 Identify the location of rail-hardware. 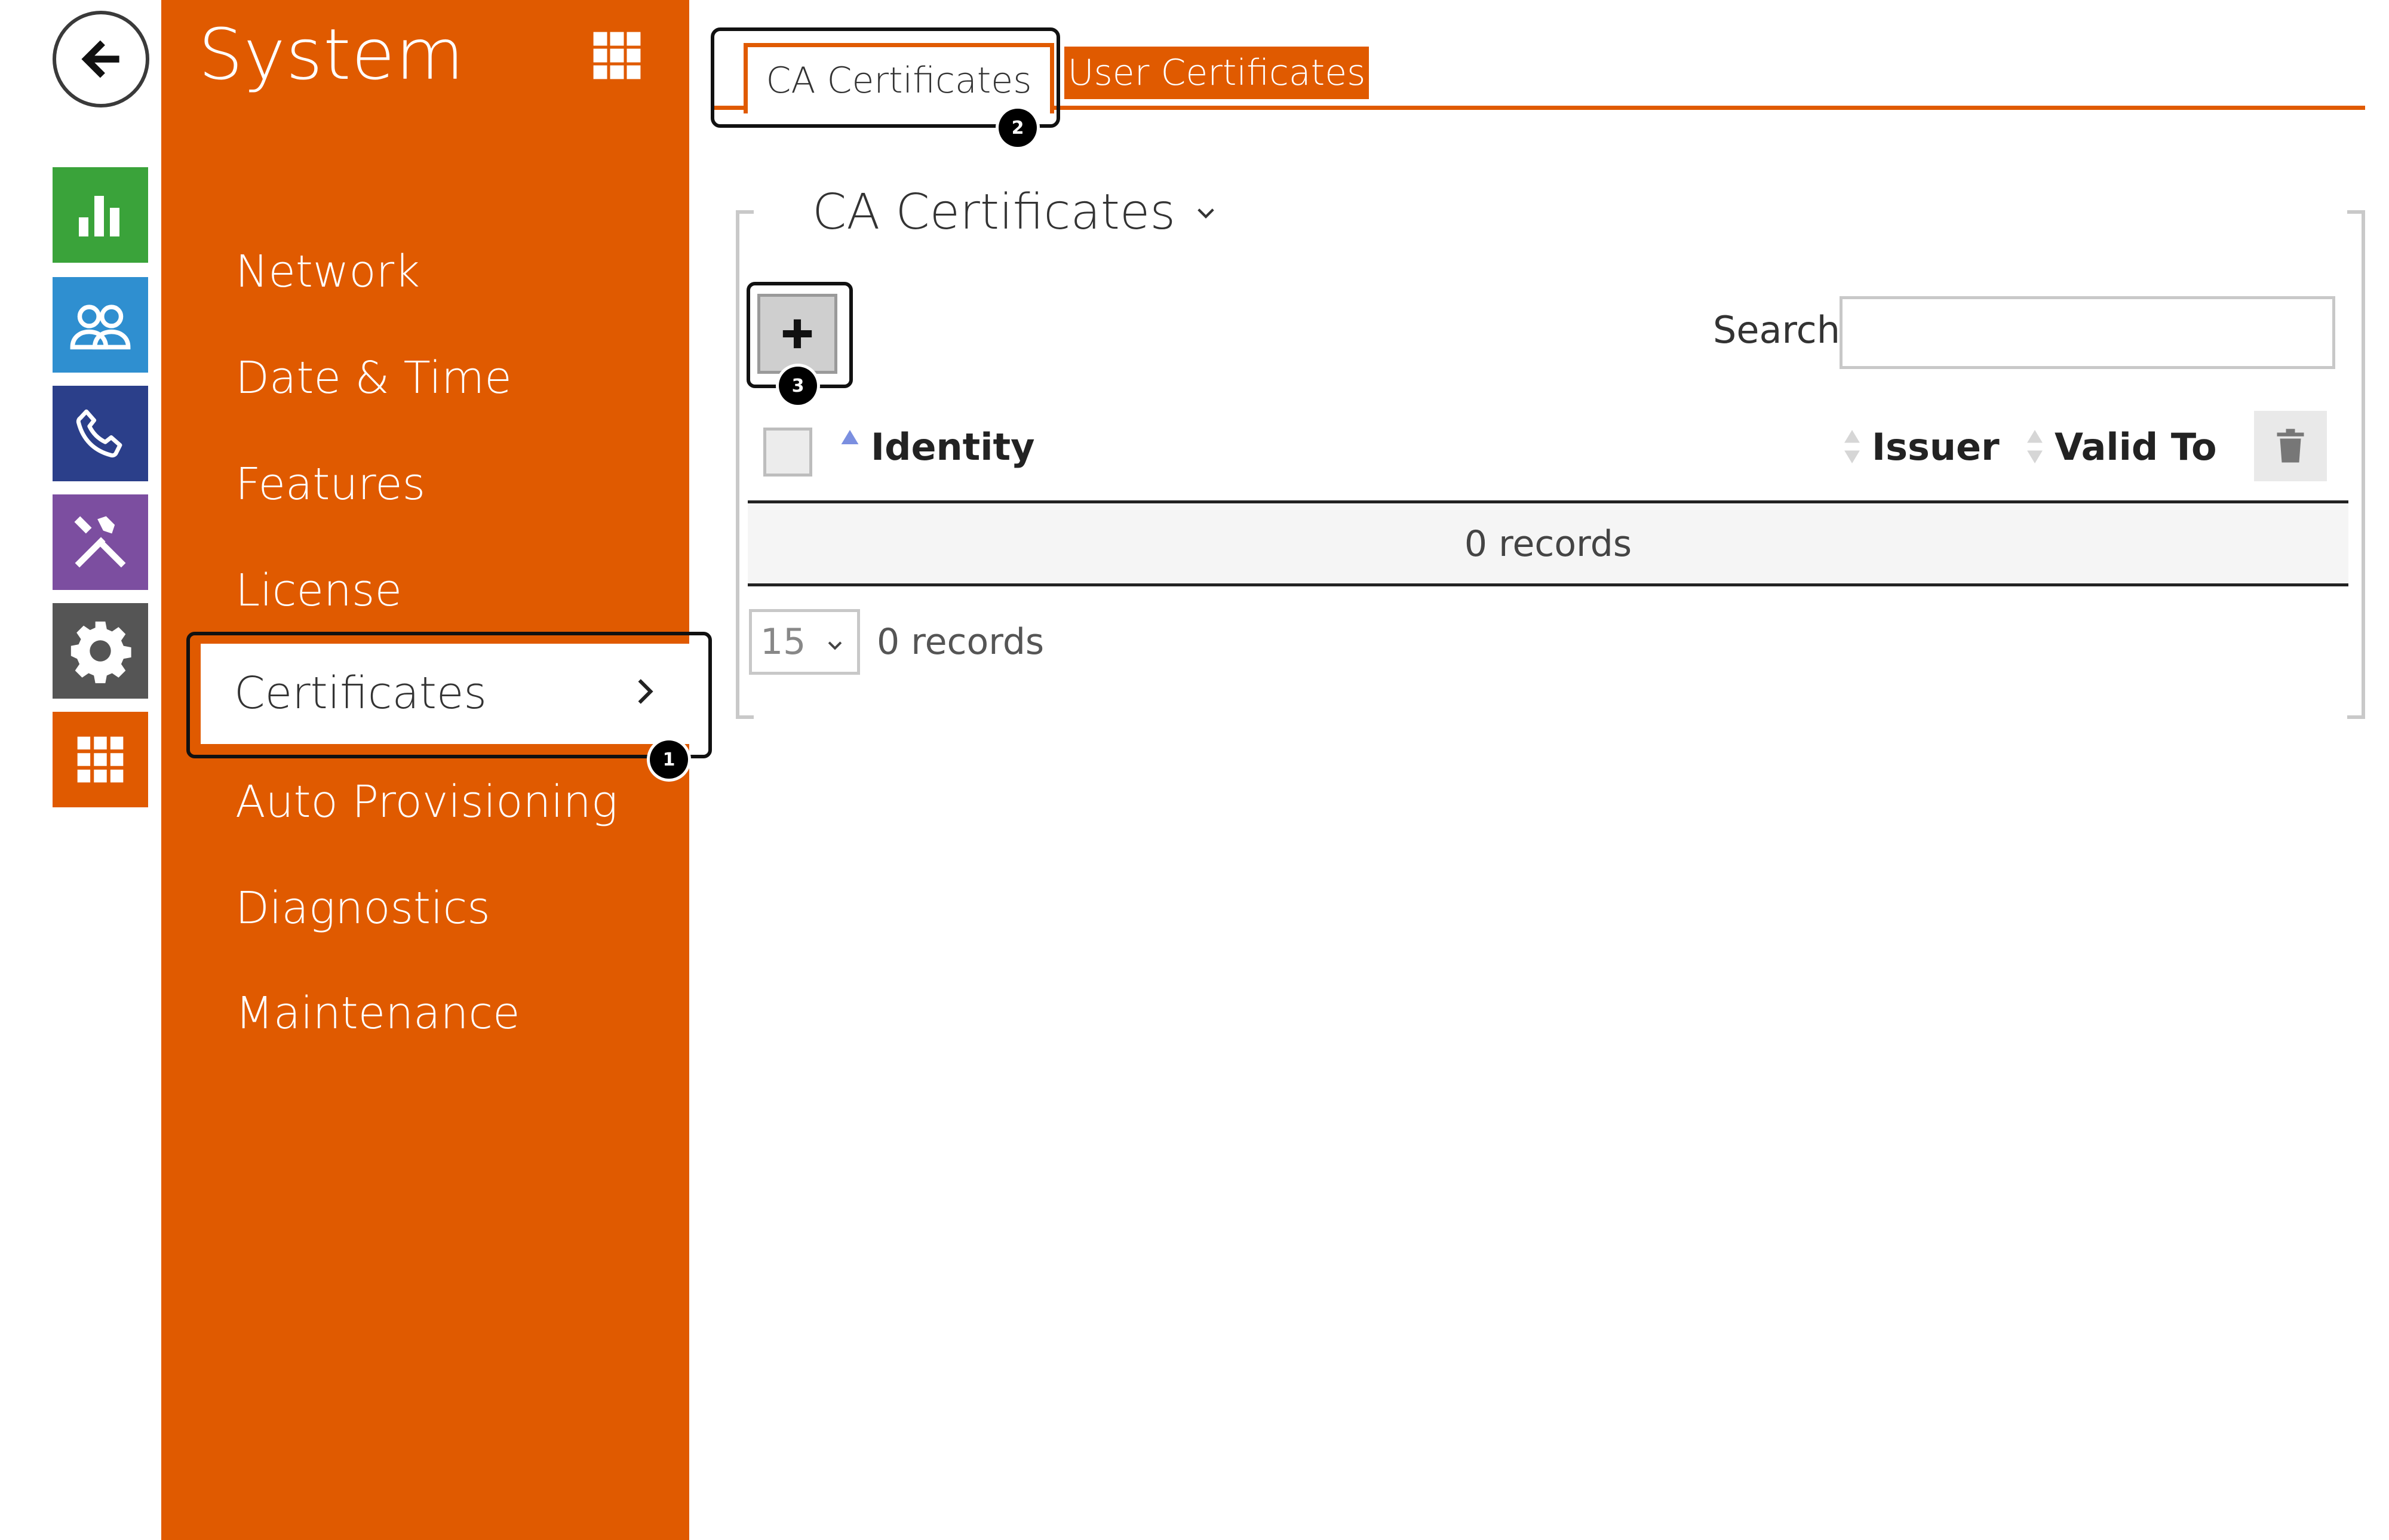
(100, 542).